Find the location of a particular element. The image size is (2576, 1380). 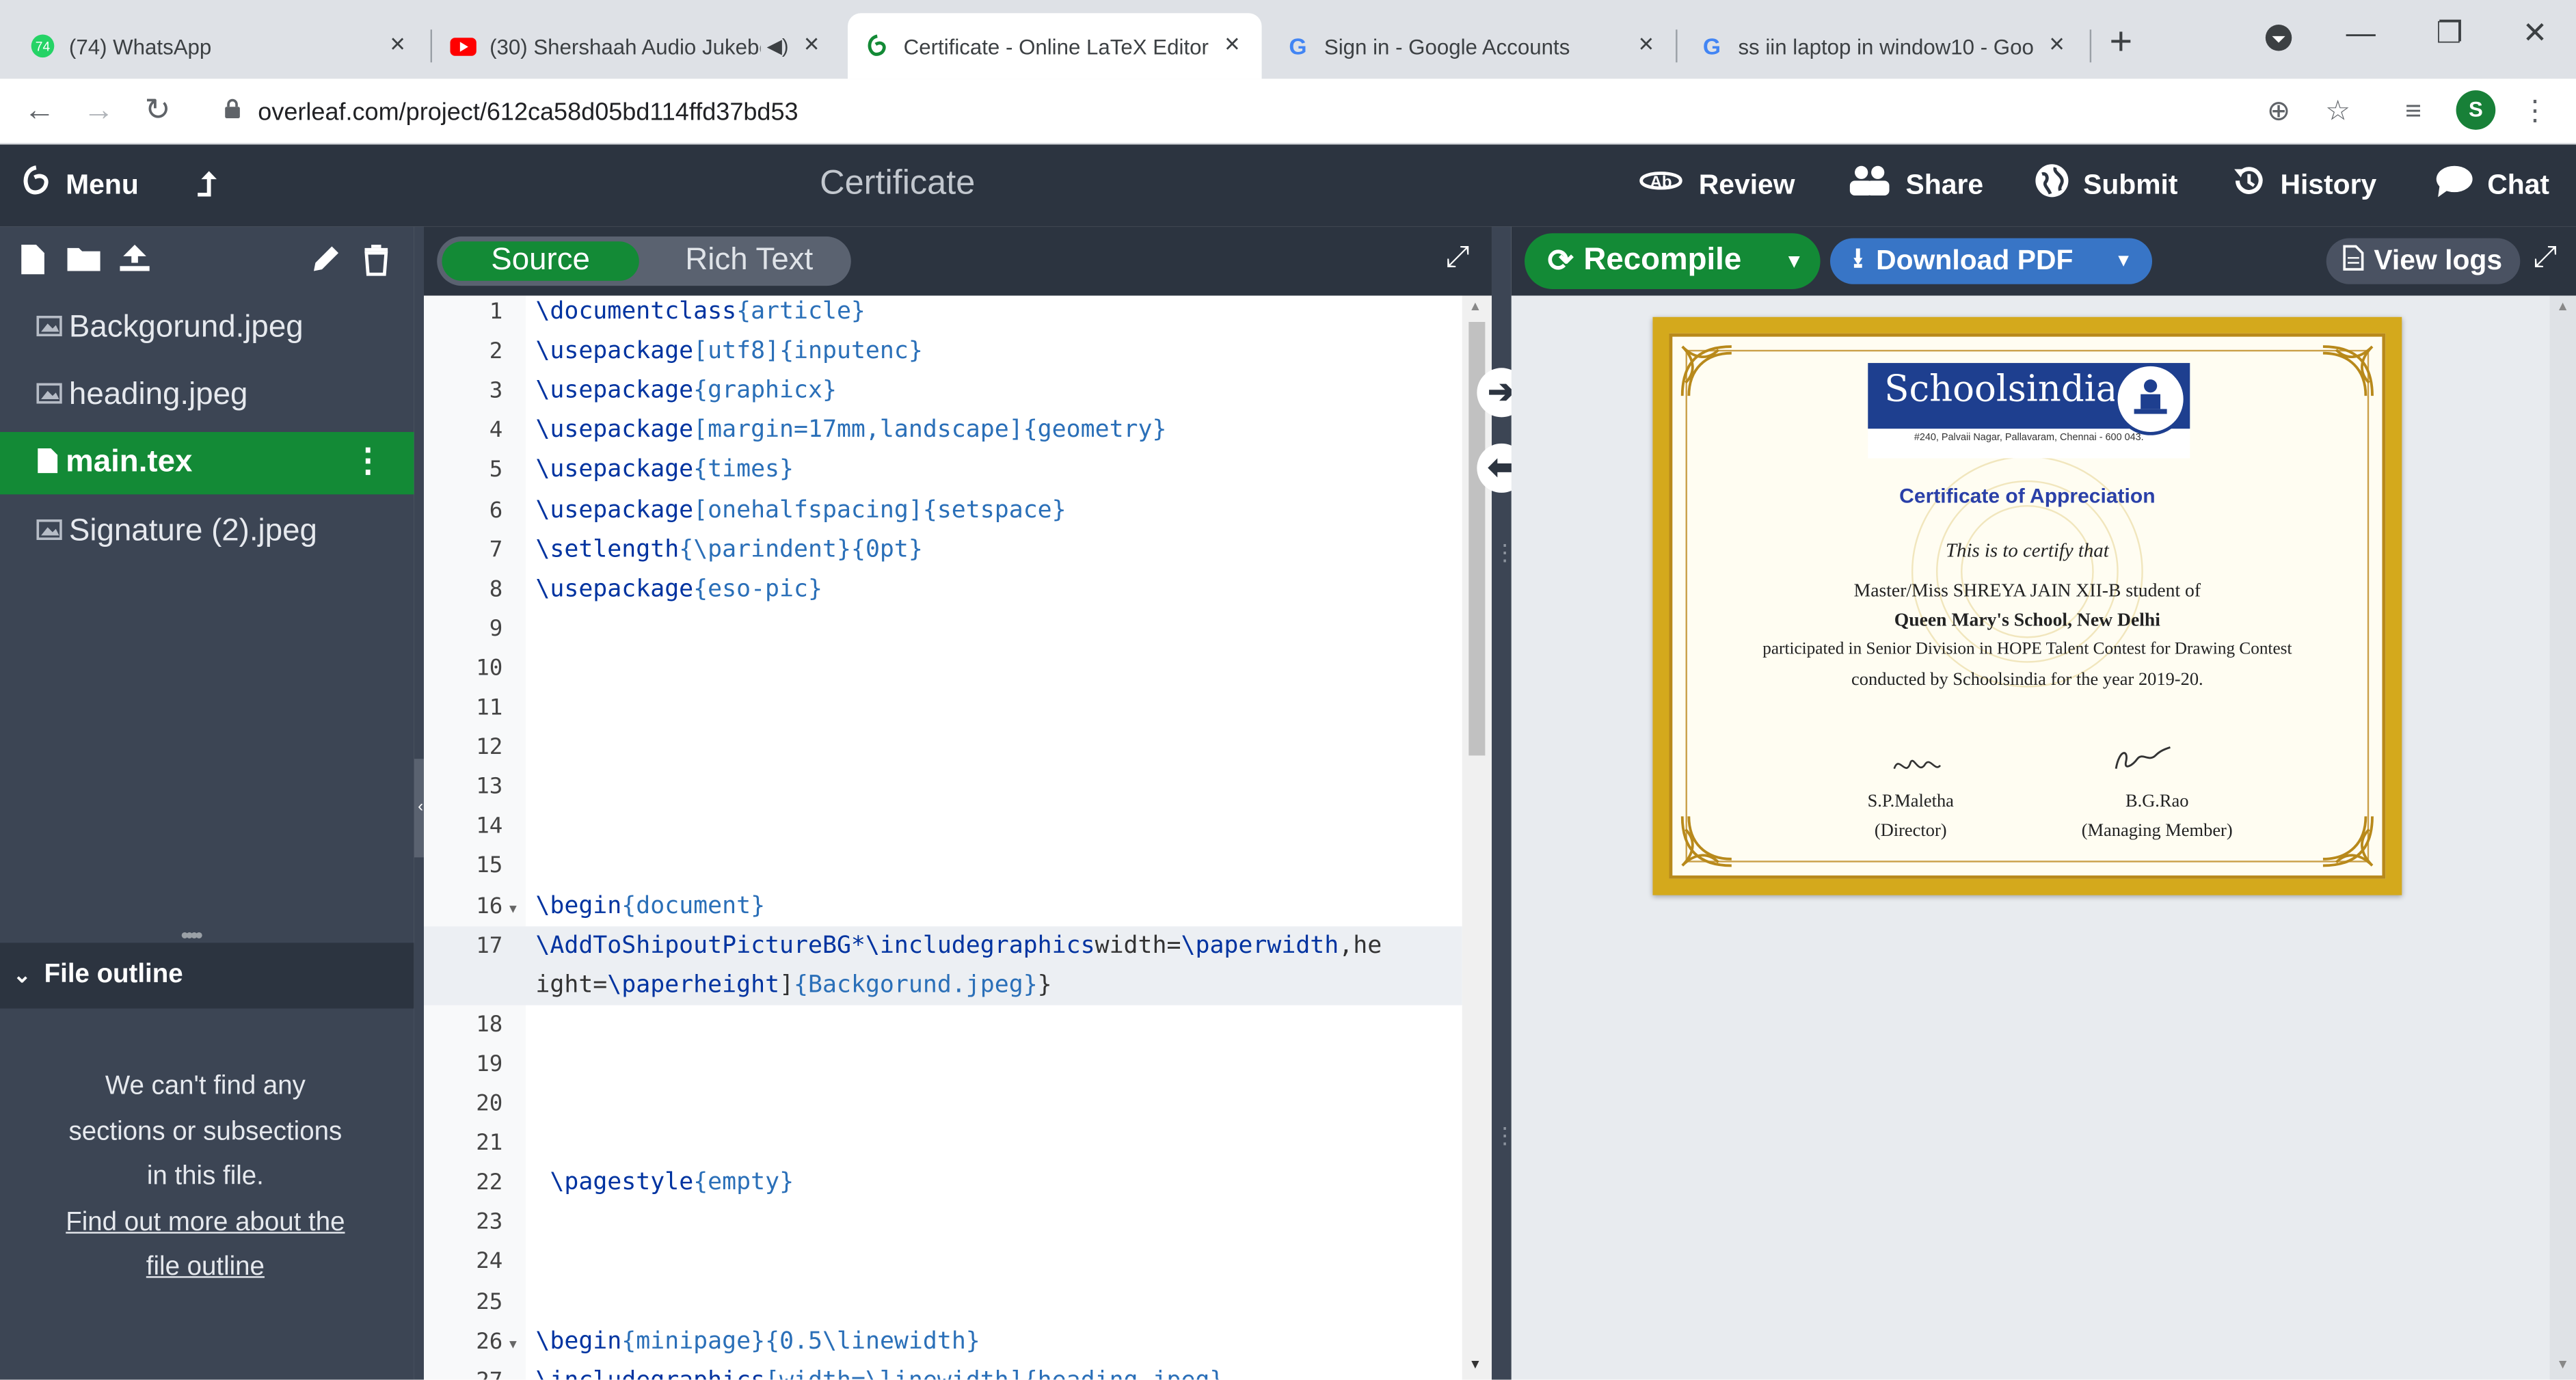

file-tree-toolbar is located at coordinates (207, 261).